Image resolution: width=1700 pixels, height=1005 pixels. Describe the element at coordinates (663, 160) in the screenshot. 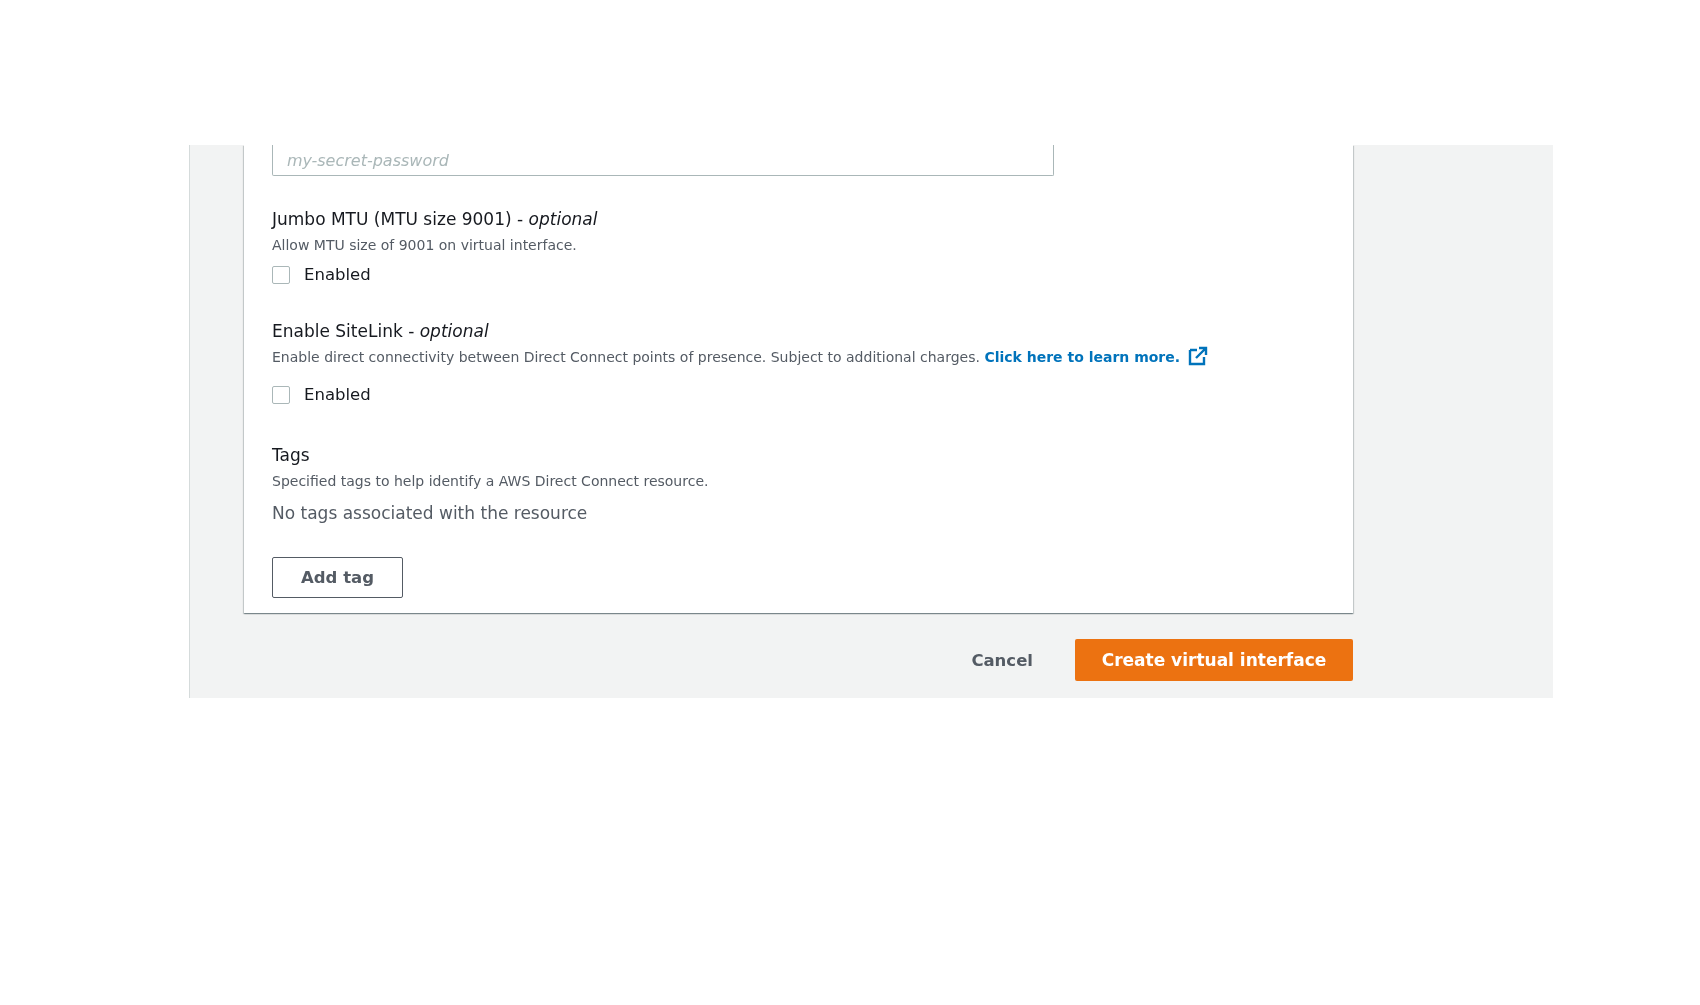

I see `password-field: my-secret-password` at that location.